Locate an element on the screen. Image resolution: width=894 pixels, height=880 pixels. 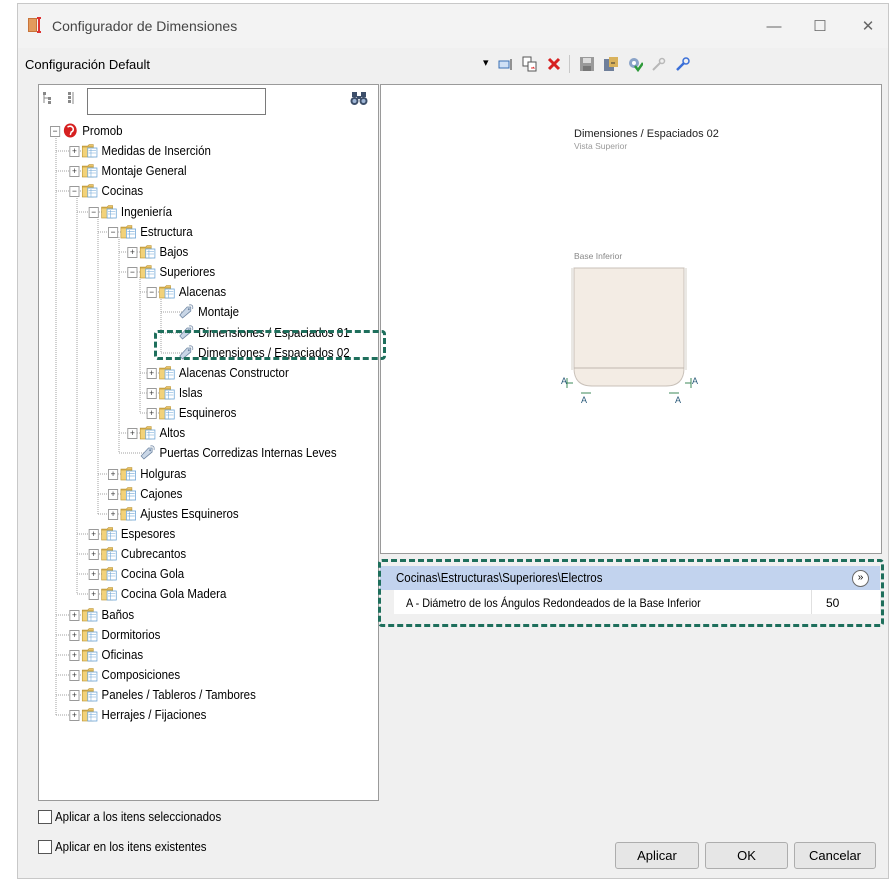
tree-node: + Ajustes Esquineros is located at coordinates (193, 514).